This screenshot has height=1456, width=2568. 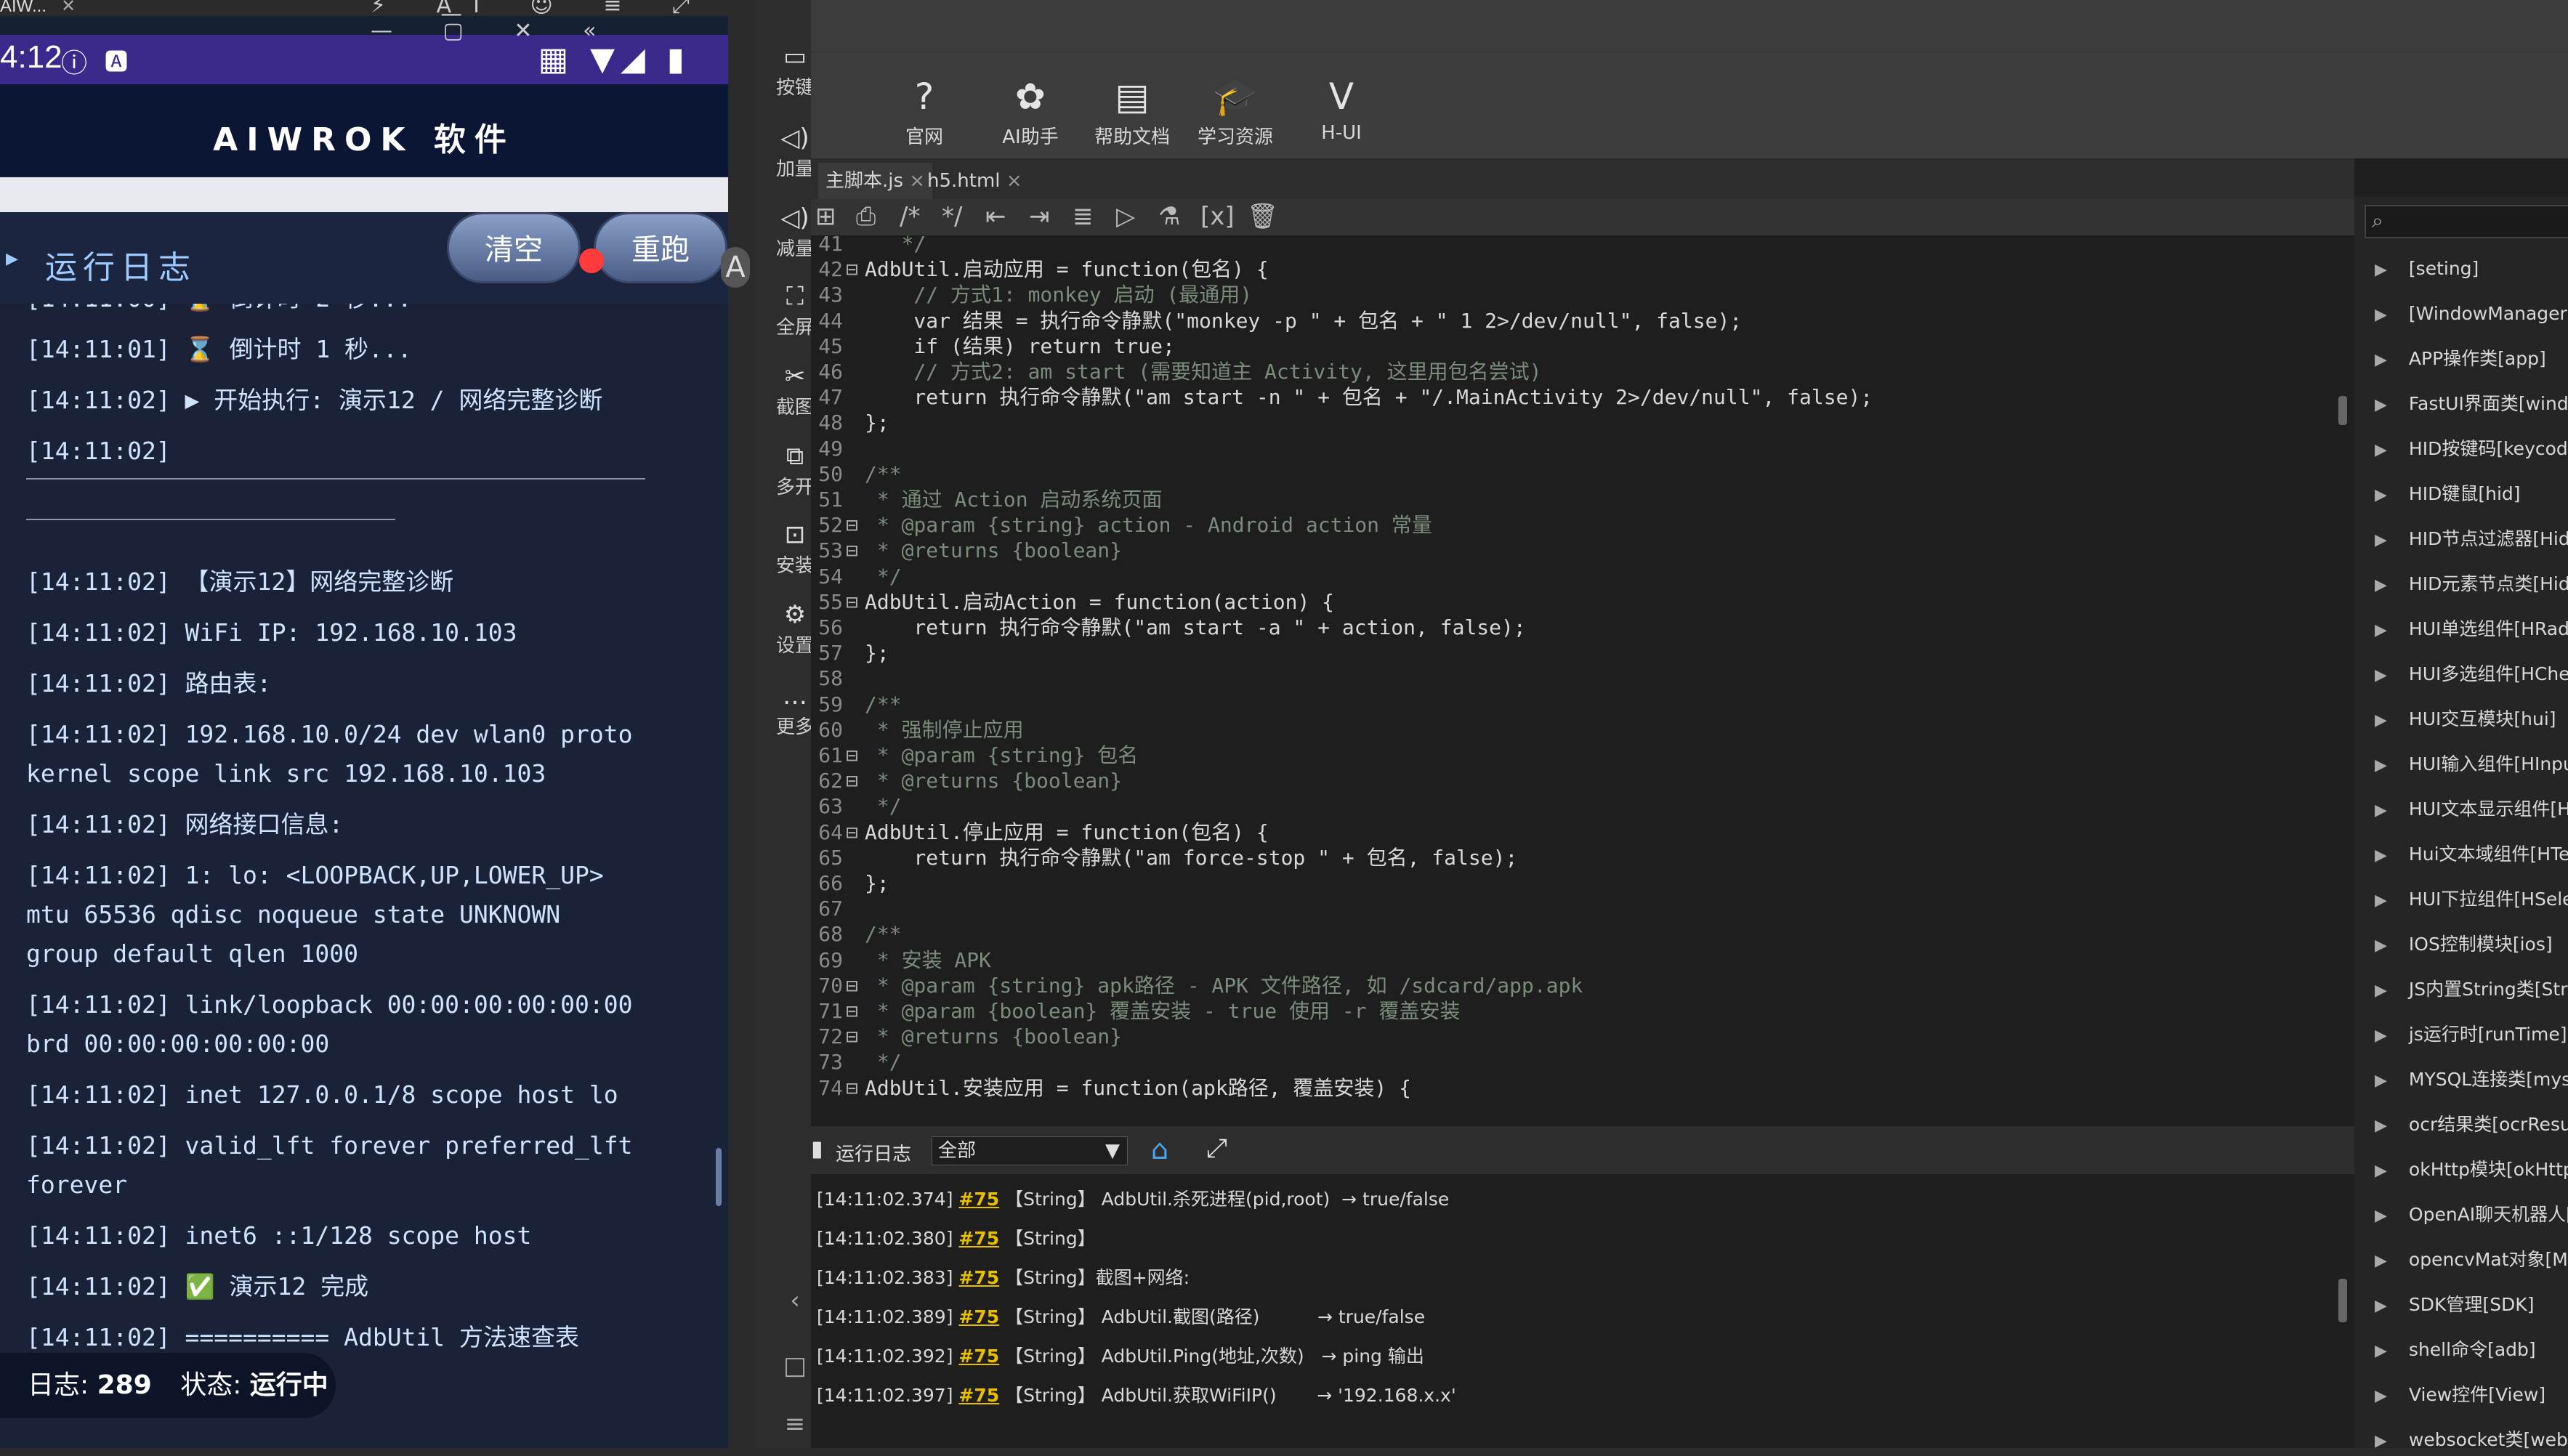 What do you see at coordinates (1341, 107) in the screenshot?
I see `toolbar-H-UI: V H-UI` at bounding box center [1341, 107].